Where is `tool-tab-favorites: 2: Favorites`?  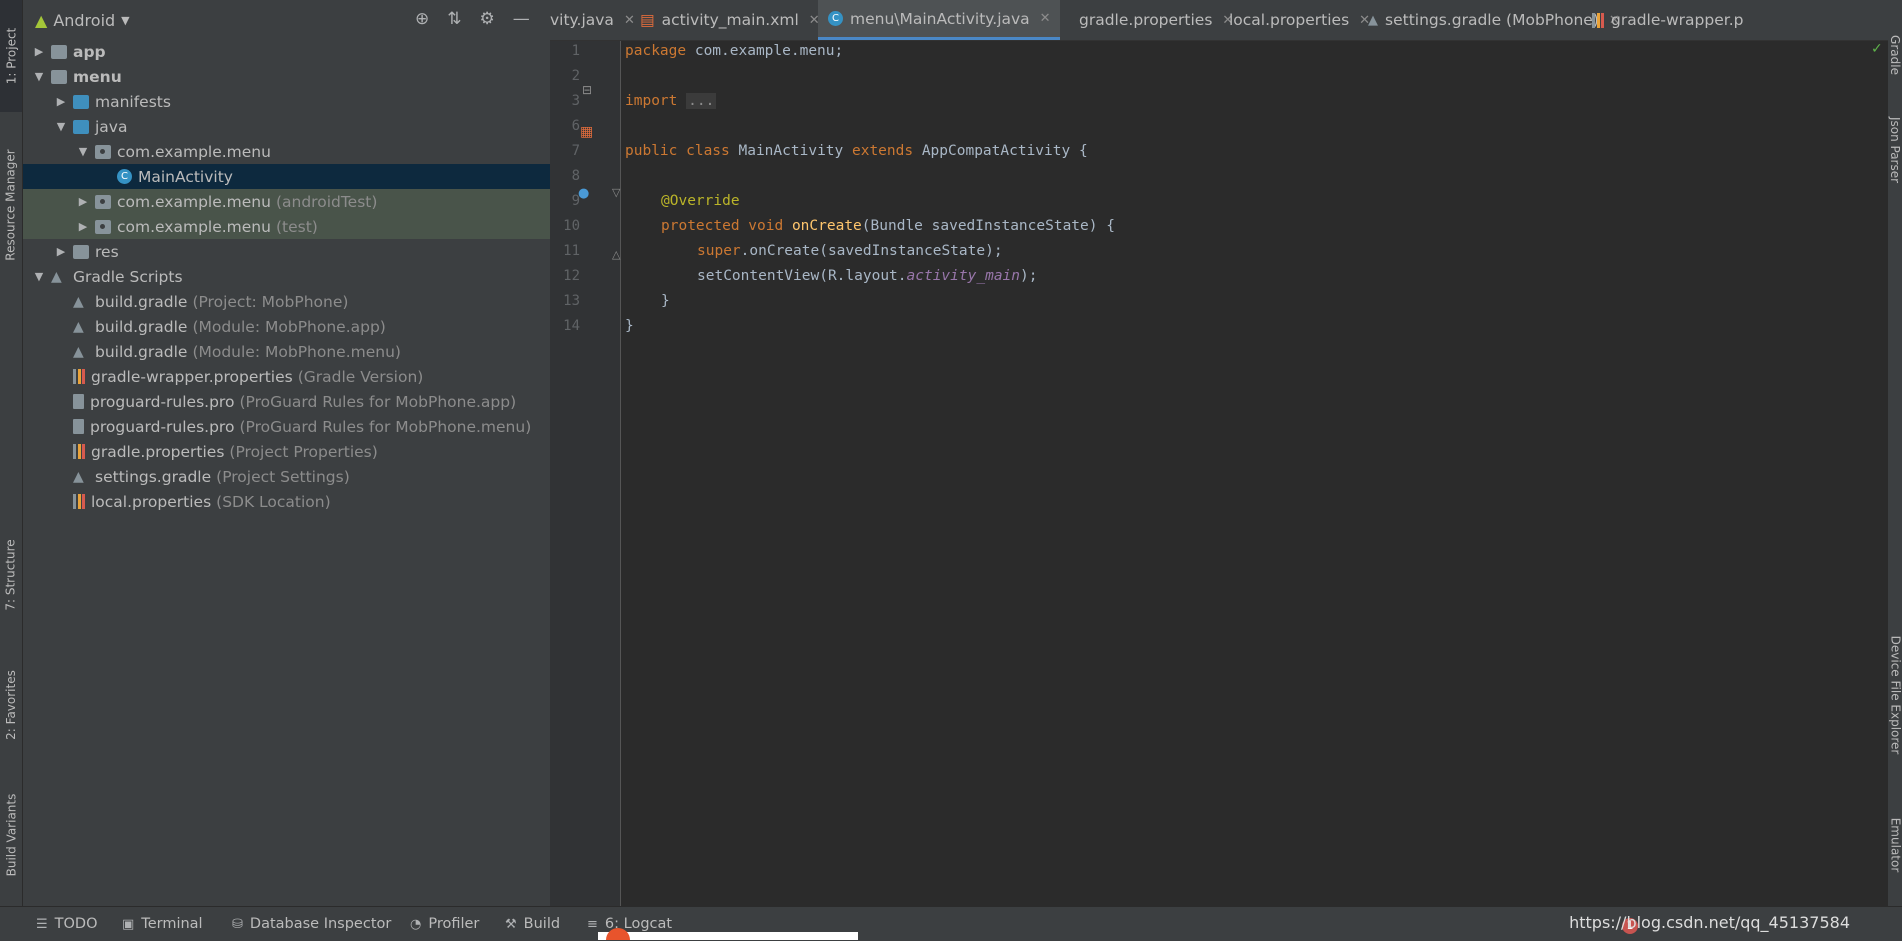
tool-tab-favorites: 2: Favorites is located at coordinates (11, 705).